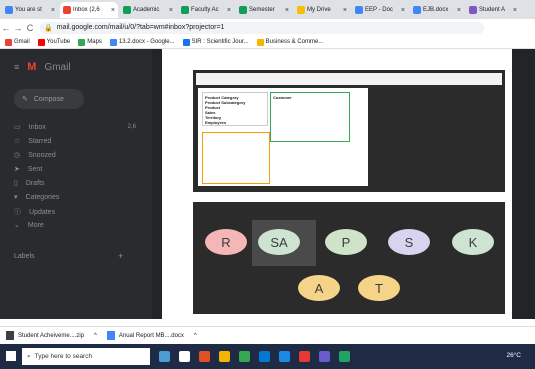 The image size is (535, 369). I want to click on menu-icon: ≡, so click(16, 67).